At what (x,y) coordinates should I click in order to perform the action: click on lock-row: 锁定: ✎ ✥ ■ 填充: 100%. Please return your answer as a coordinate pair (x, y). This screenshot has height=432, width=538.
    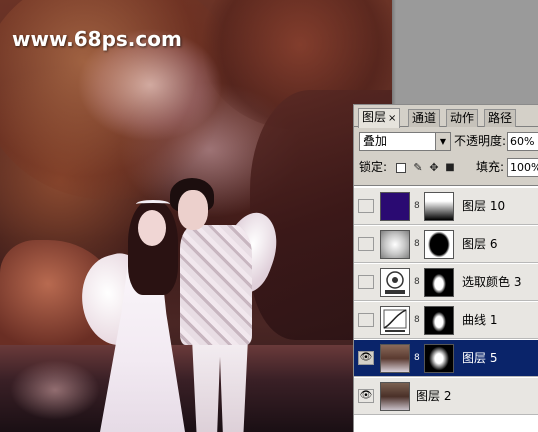
    Looking at the image, I should click on (446, 169).